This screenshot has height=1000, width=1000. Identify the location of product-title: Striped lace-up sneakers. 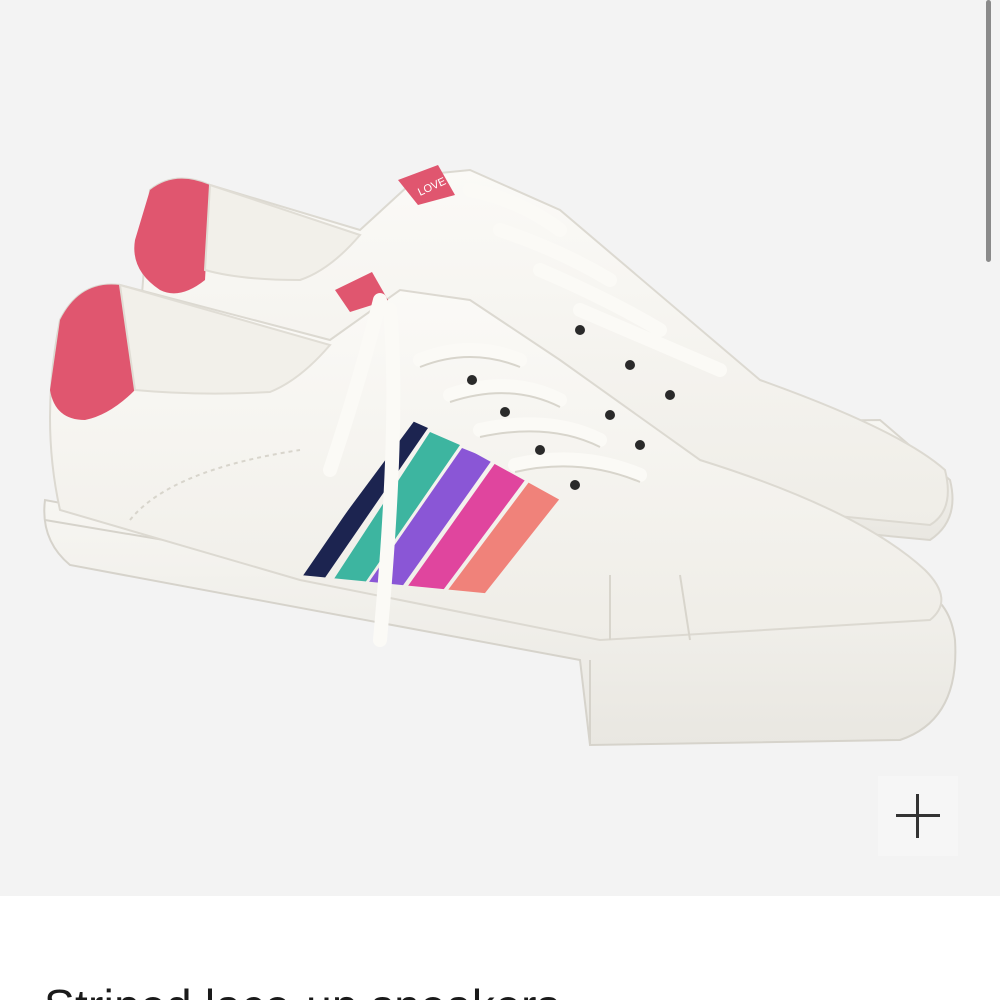
(302, 989).